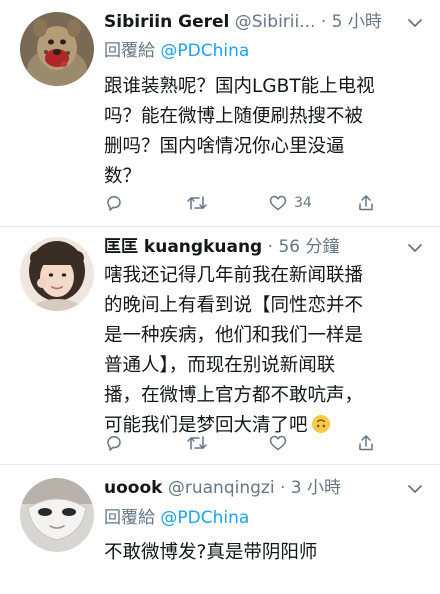 The height and width of the screenshot is (594, 440). Describe the element at coordinates (239, 86) in the screenshot. I see `tweet-text-line: 跟谁装熟呢？国内LGBT能上电视` at that location.